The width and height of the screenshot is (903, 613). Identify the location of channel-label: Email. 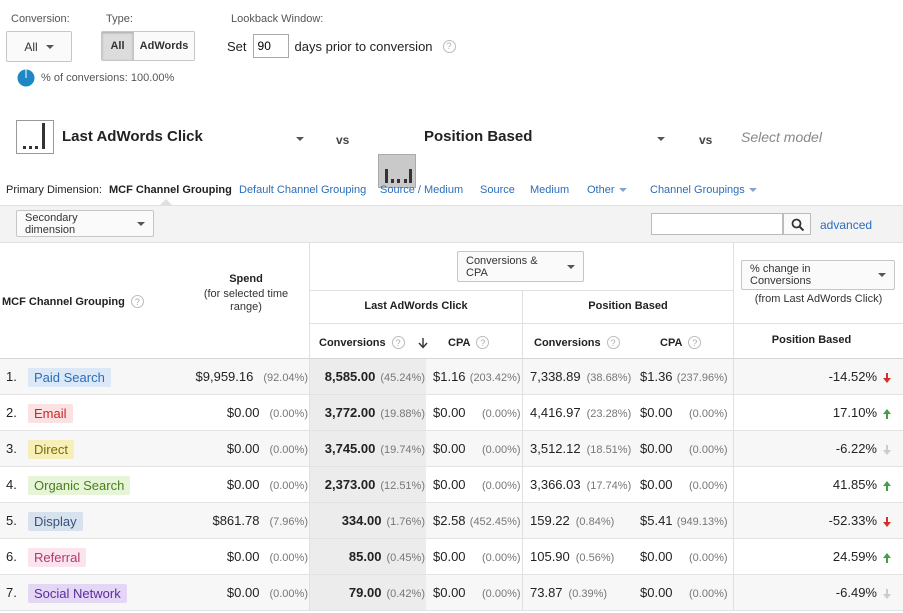
(50, 414).